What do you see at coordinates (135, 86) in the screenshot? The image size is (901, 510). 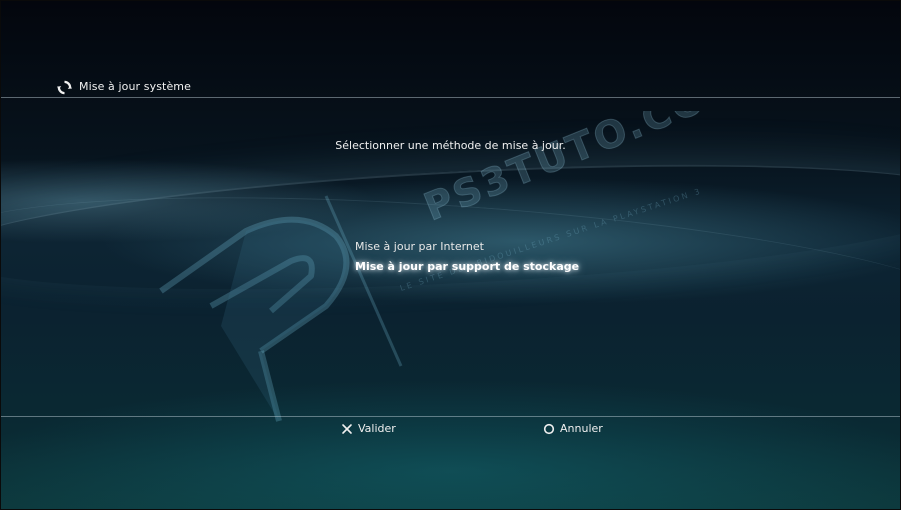 I see `page-title: Mise à jour système` at bounding box center [135, 86].